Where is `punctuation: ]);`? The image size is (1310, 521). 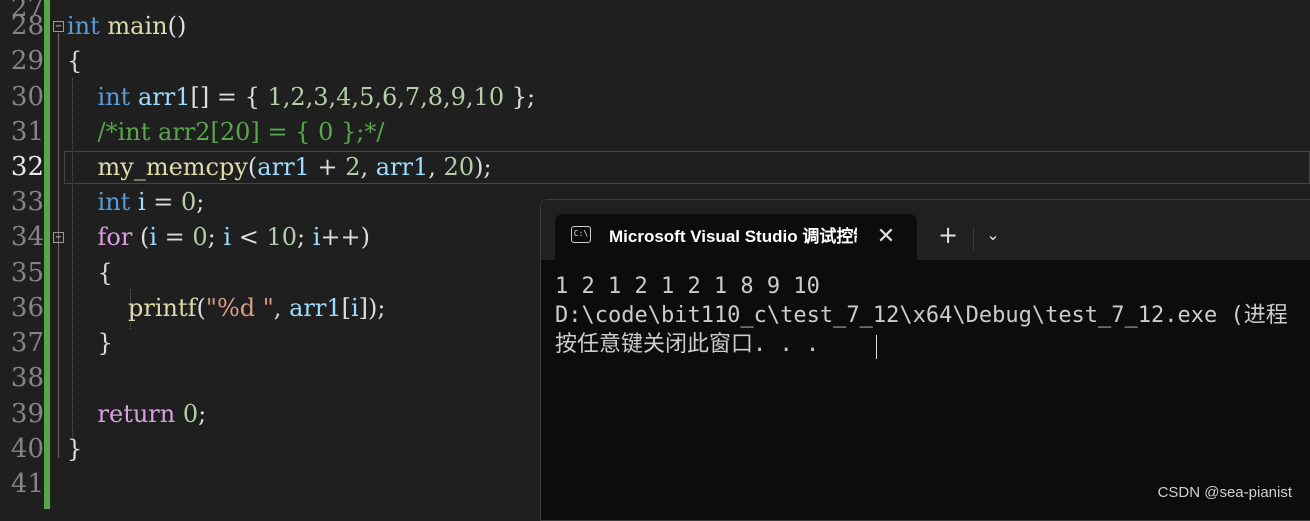 punctuation: ]); is located at coordinates (372, 308).